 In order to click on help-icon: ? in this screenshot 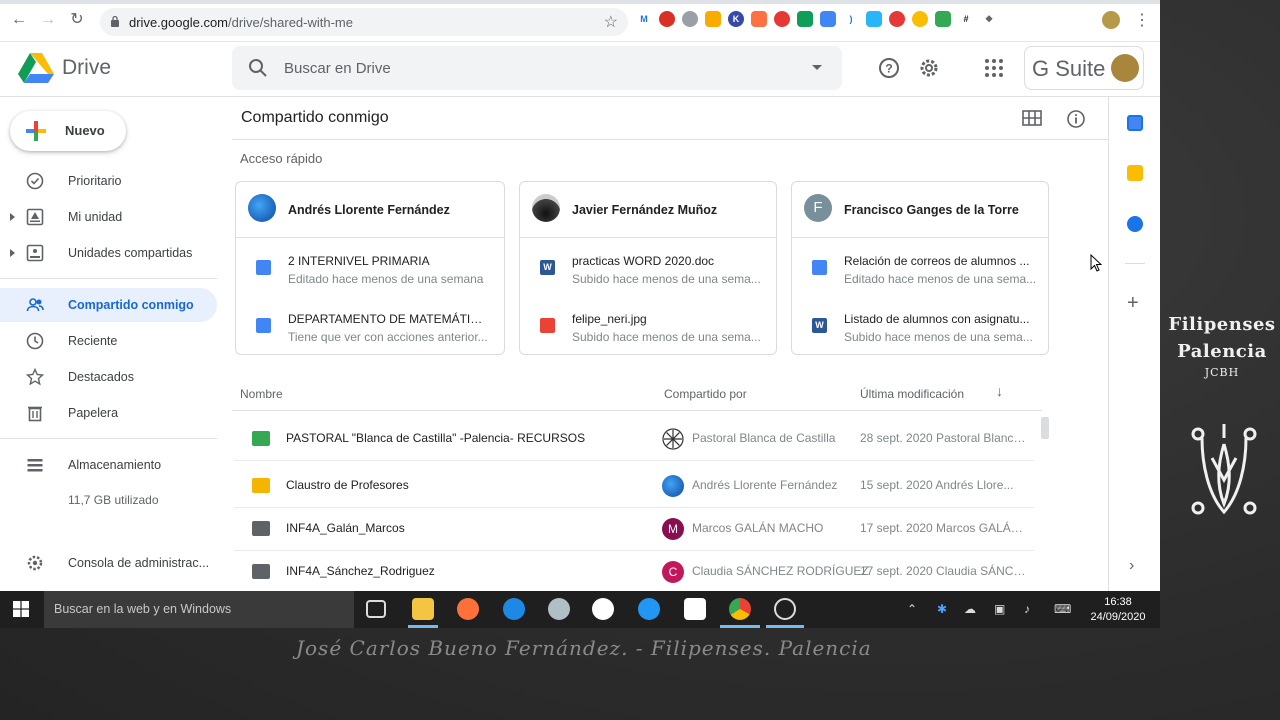, I will do `click(889, 68)`.